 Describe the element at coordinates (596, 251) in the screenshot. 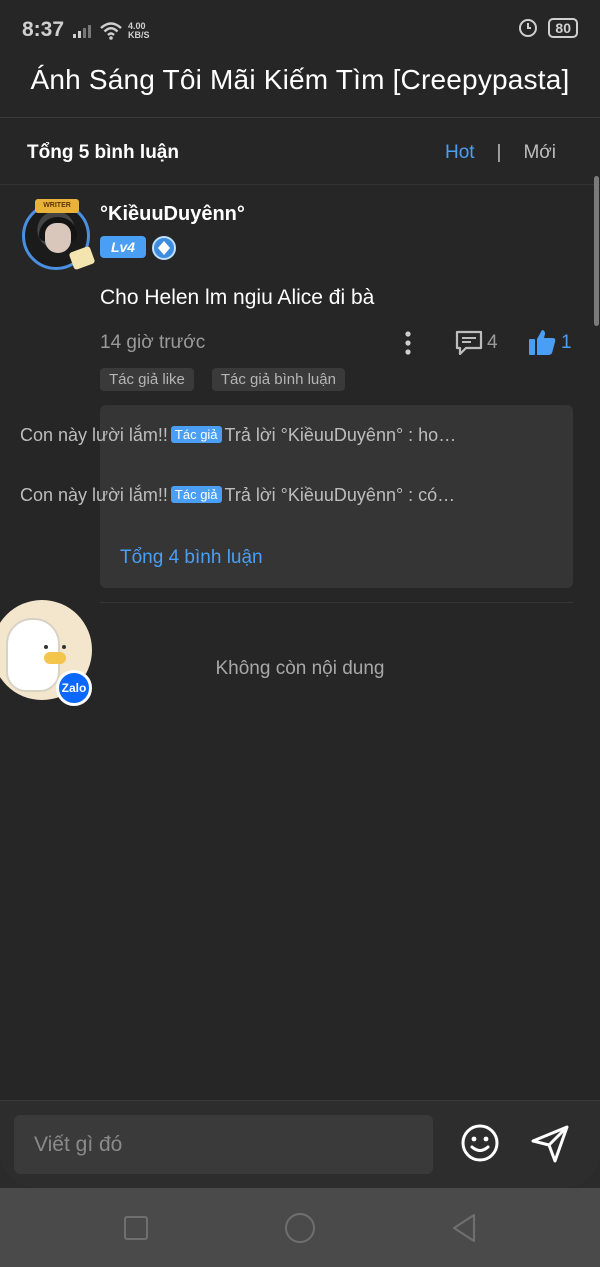

I see `scrollbar` at that location.